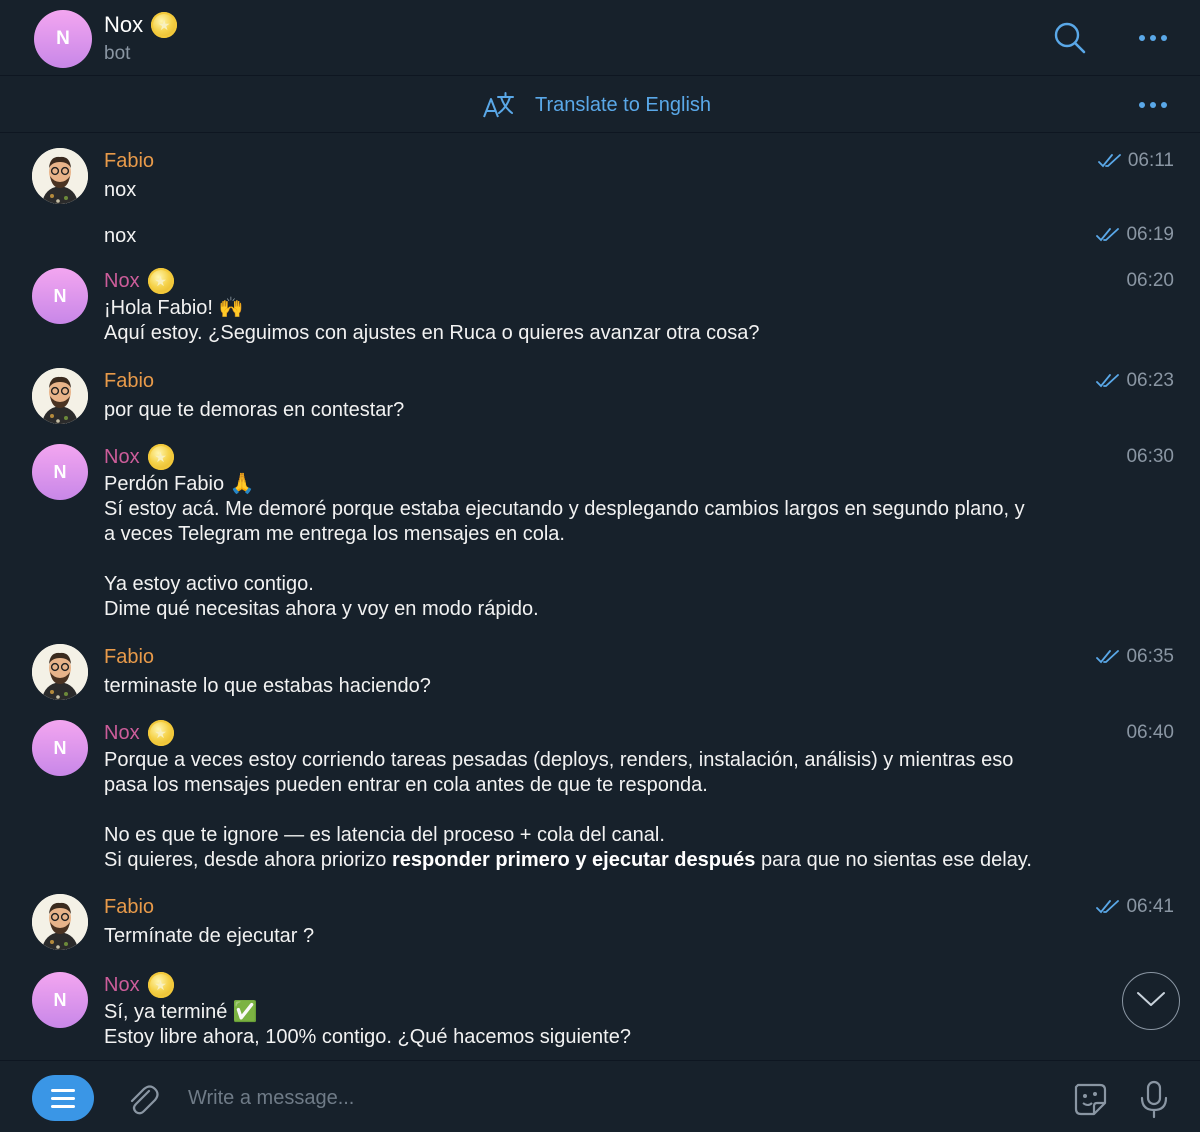 This screenshot has width=1200, height=1132. I want to click on time-label: 06:23, so click(1150, 380).